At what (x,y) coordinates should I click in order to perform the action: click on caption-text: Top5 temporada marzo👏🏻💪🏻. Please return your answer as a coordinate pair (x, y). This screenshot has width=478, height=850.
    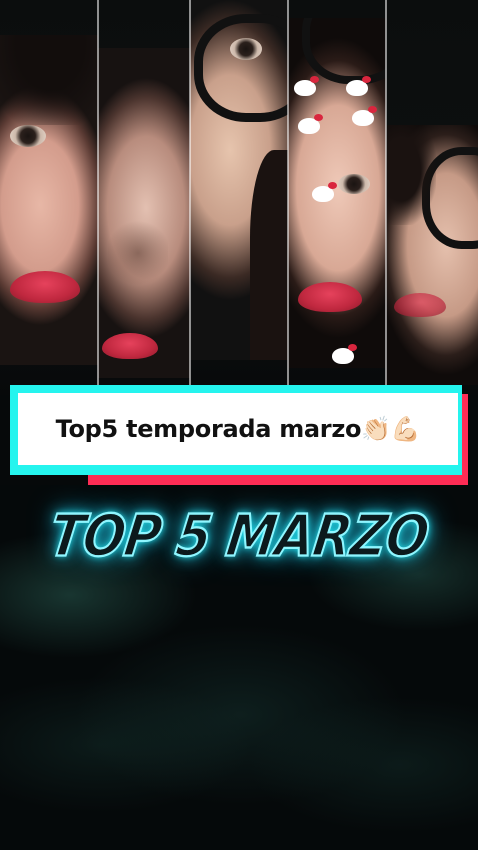
    Looking at the image, I should click on (238, 429).